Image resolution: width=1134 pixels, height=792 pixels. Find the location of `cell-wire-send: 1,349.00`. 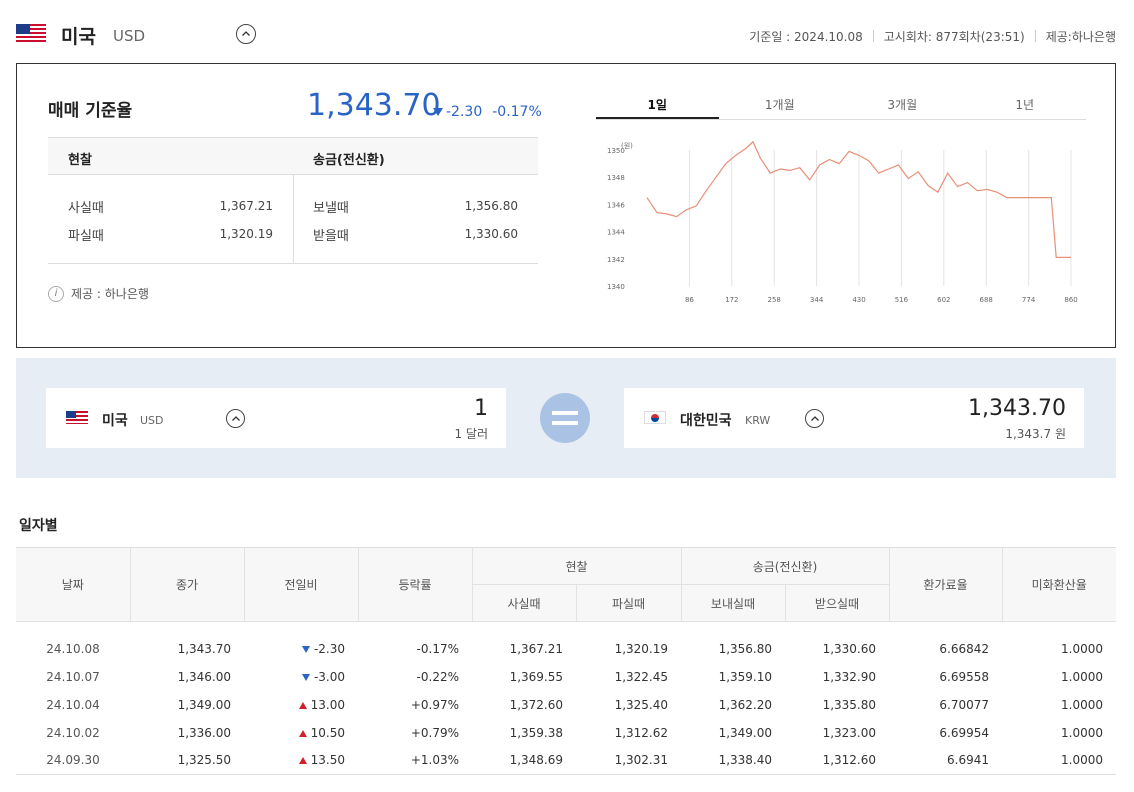

cell-wire-send: 1,349.00 is located at coordinates (745, 732).